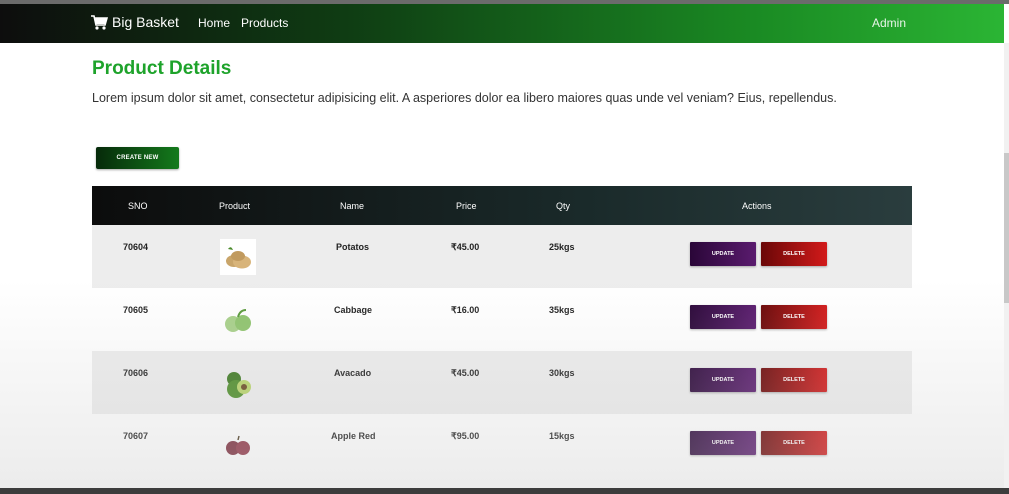 This screenshot has height=494, width=1009. I want to click on create-new-button: CREATE NEW, so click(137, 158).